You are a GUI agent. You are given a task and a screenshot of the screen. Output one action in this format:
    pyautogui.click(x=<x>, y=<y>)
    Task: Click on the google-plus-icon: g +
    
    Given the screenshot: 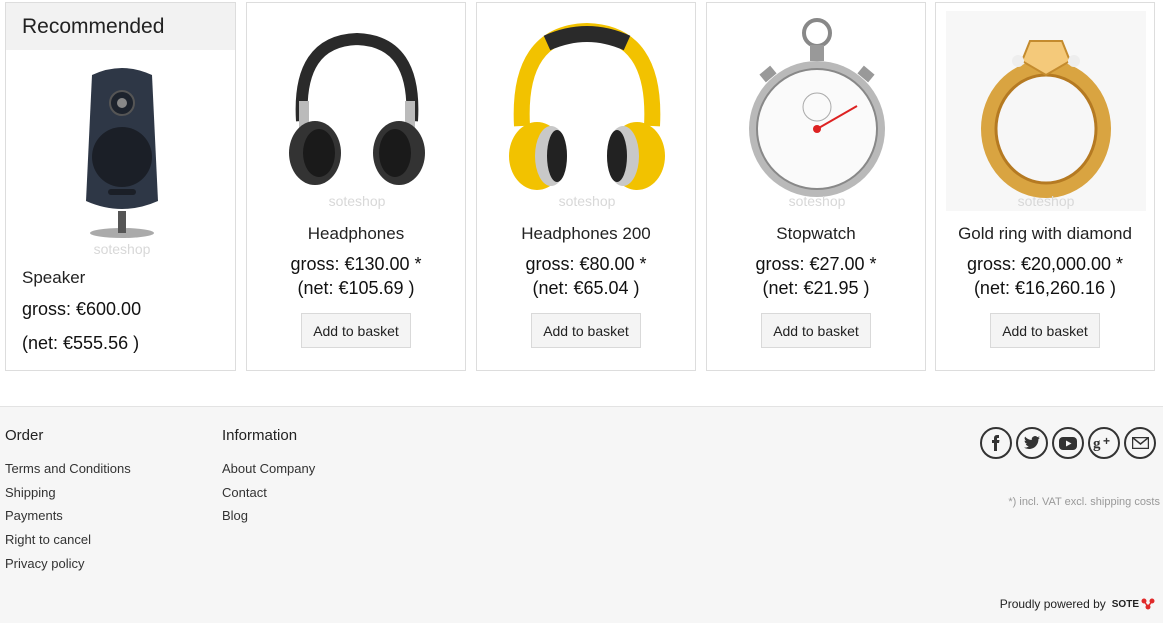 What is the action you would take?
    pyautogui.click(x=1104, y=443)
    